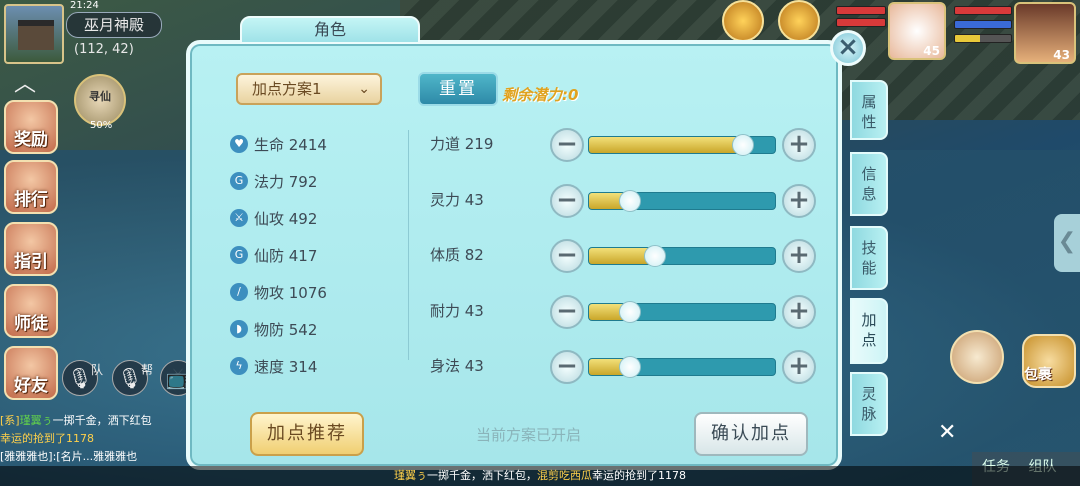 The width and height of the screenshot is (1080, 486). Describe the element at coordinates (1067, 243) in the screenshot. I see `side-expand-arrow-icon: ❮` at that location.